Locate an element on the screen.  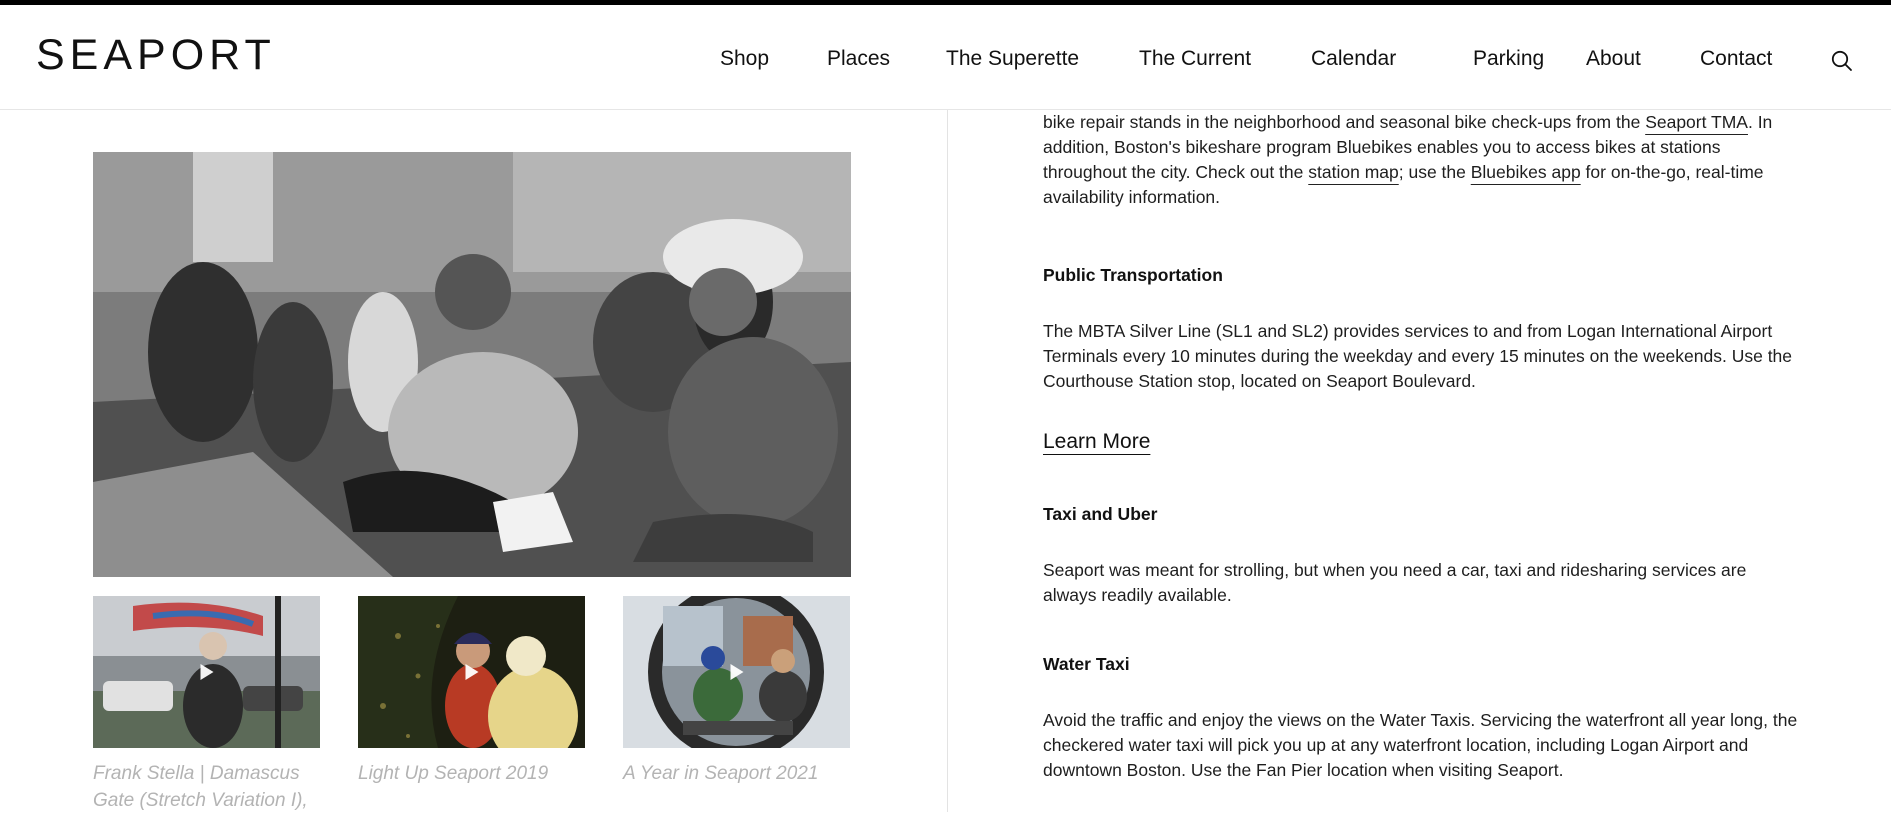
link-seaport-tma: Seaport TMA is located at coordinates (1696, 122).